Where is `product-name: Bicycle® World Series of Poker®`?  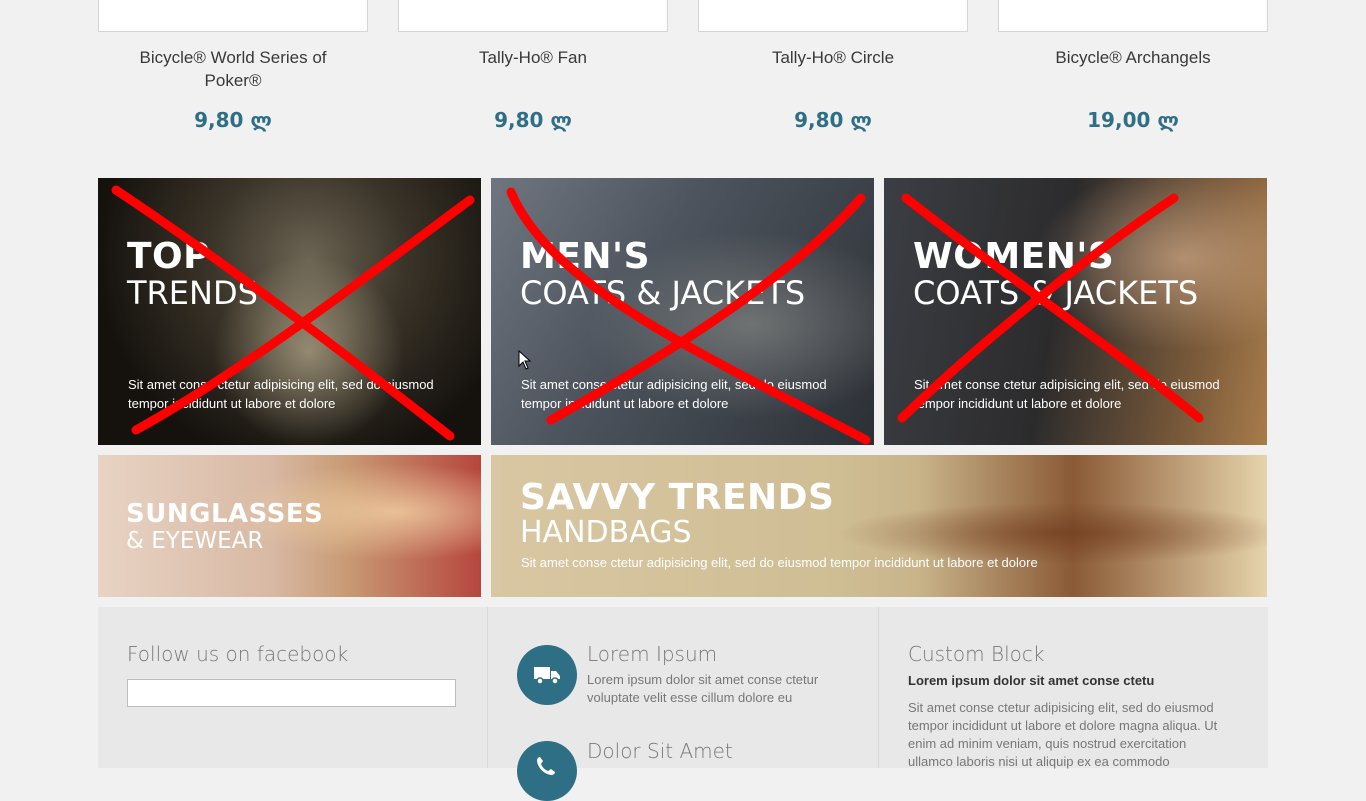
product-name: Bicycle® World Series of Poker® is located at coordinates (233, 69).